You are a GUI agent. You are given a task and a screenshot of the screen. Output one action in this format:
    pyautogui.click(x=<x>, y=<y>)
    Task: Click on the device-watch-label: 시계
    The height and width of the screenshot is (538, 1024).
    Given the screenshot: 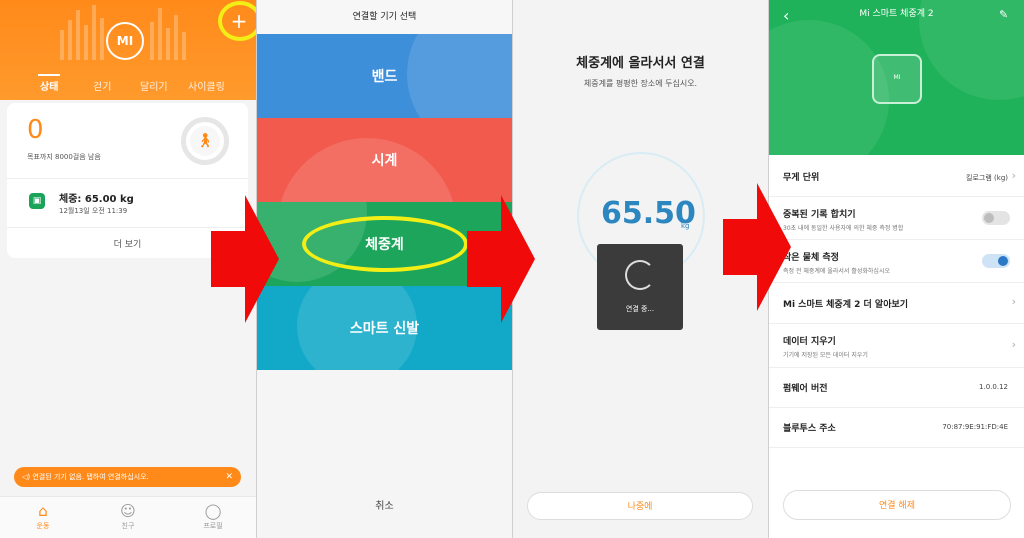 What is the action you would take?
    pyautogui.click(x=384, y=161)
    